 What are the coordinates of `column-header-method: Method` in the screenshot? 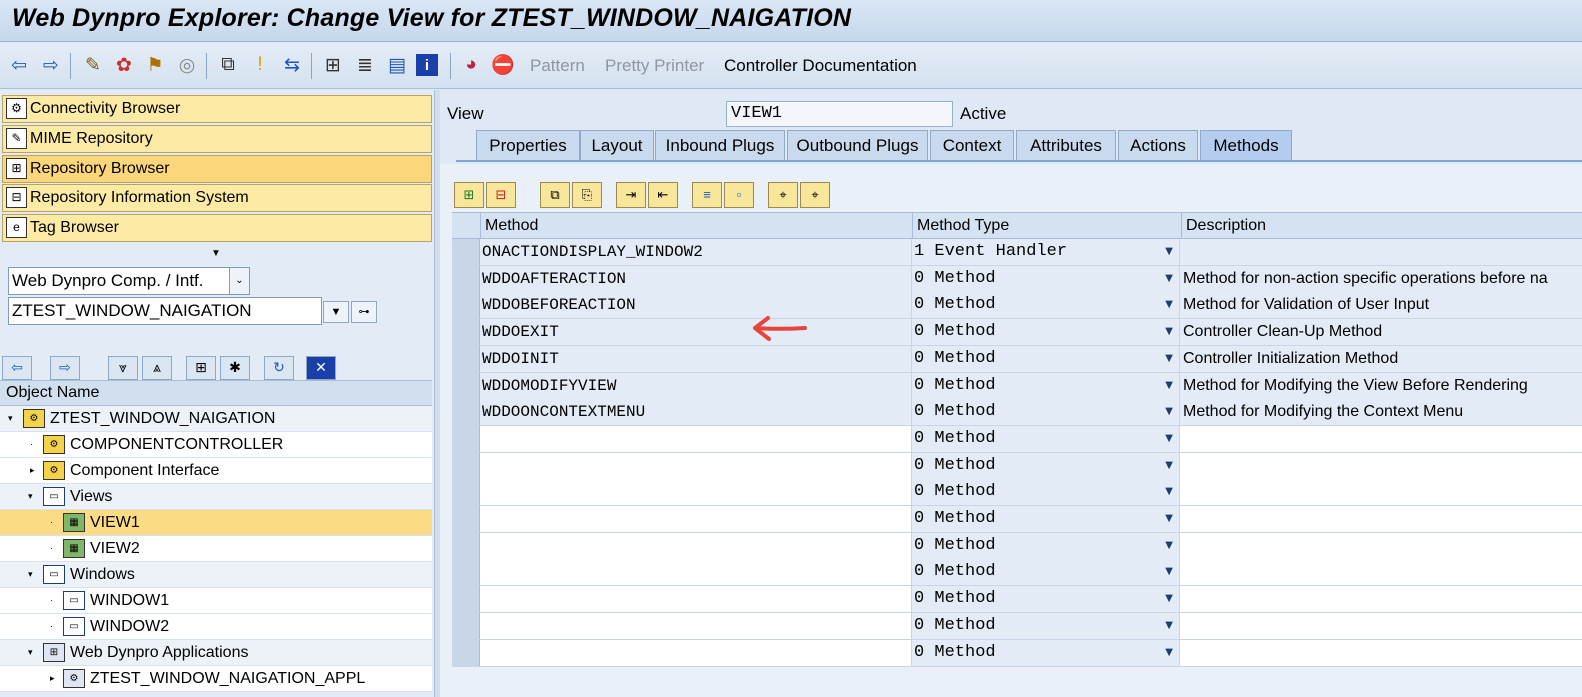 It's located at (696, 225).